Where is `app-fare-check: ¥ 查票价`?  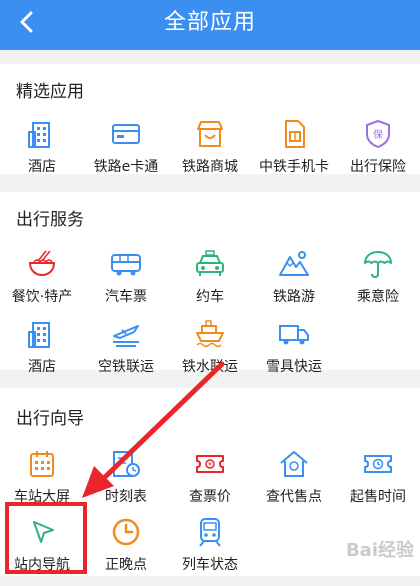
app-fare-check: ¥ 查票价 is located at coordinates (210, 483).